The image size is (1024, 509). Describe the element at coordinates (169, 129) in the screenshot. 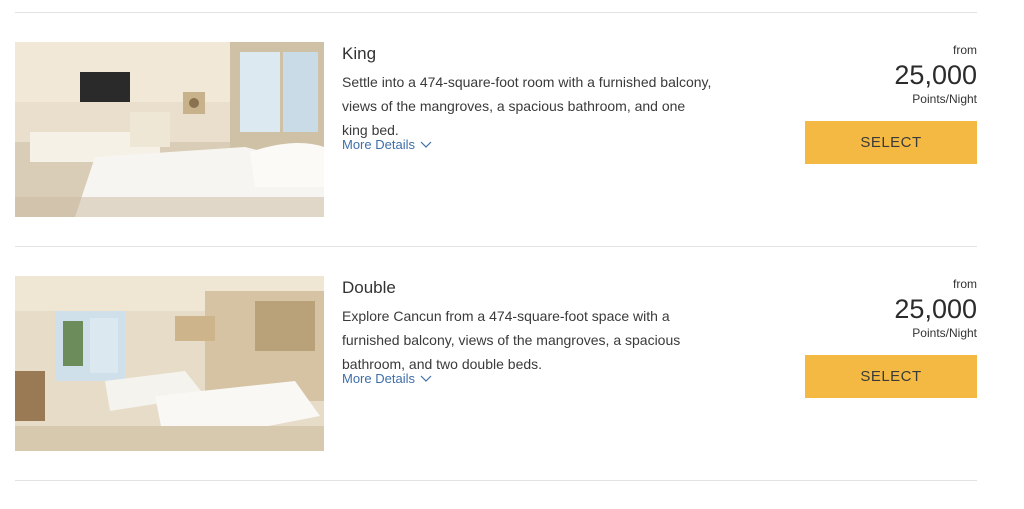

I see `room-photo-king` at that location.